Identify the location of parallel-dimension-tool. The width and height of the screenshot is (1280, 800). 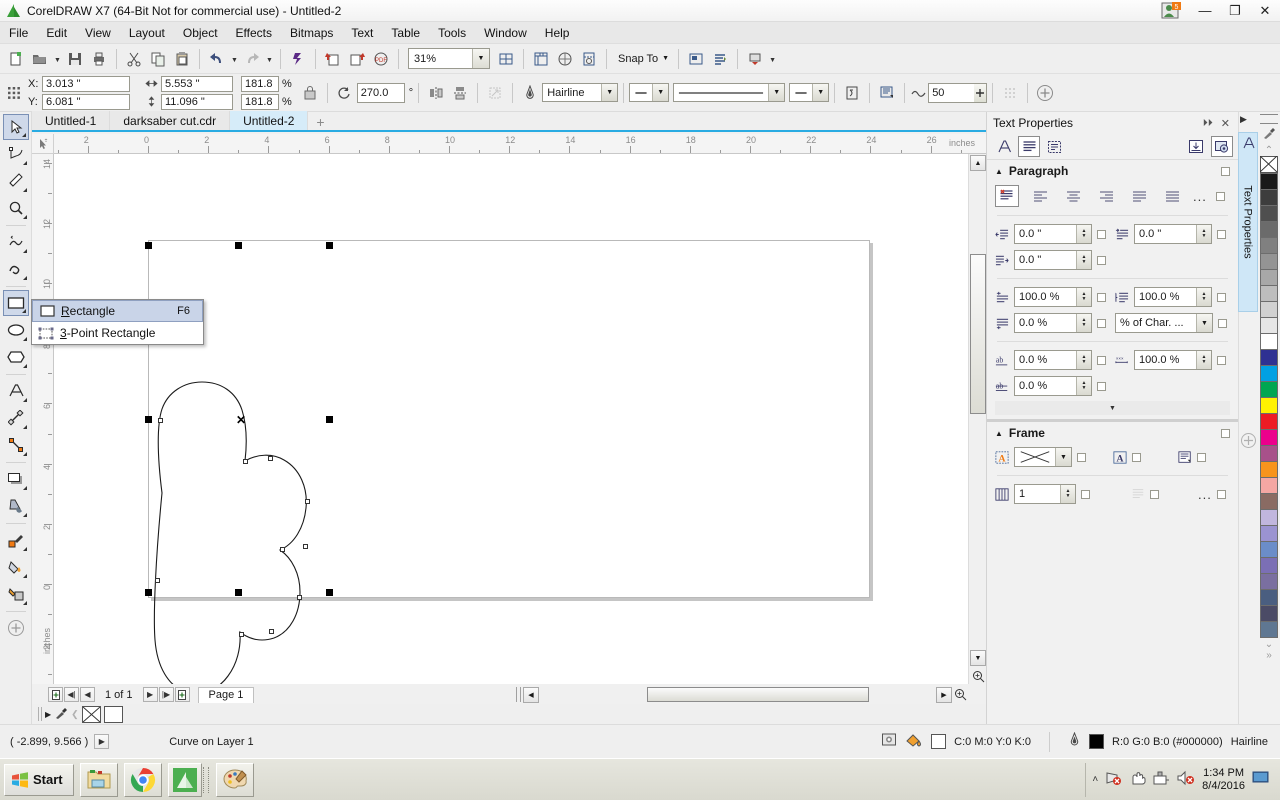
(16, 418).